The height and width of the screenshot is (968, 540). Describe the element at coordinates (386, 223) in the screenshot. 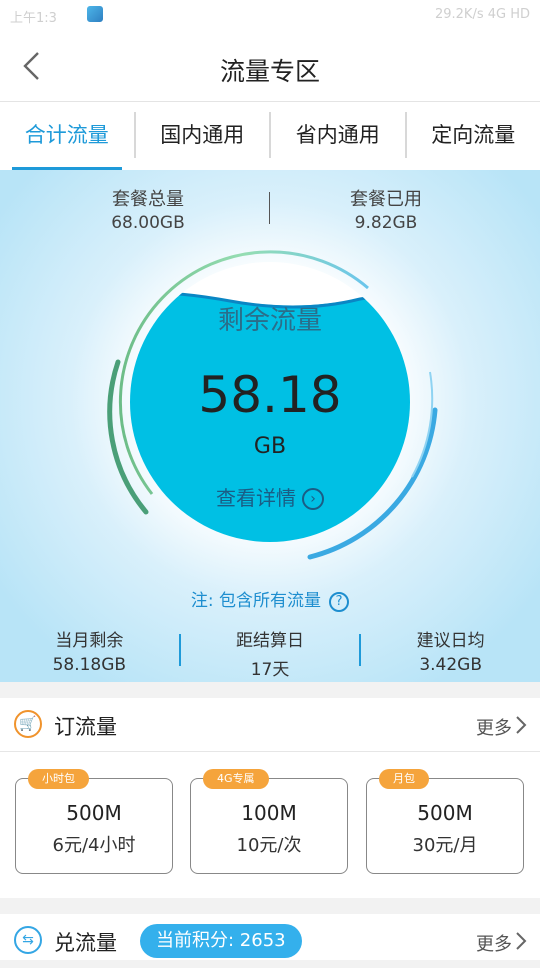

I see `package-used-value: 9.82GB` at that location.